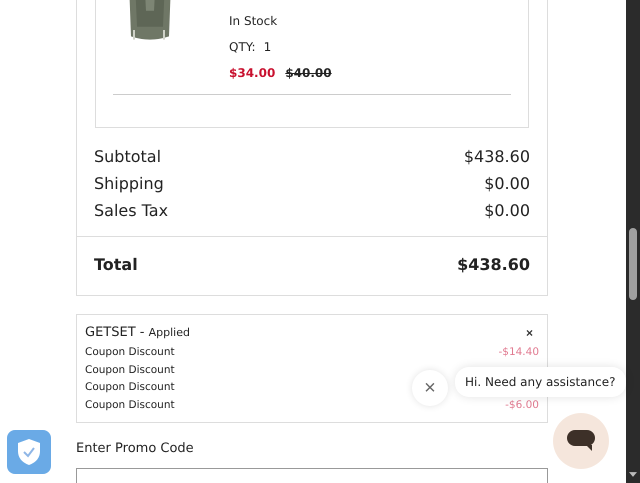  Describe the element at coordinates (633, 474) in the screenshot. I see `scroll-down-icon` at that location.